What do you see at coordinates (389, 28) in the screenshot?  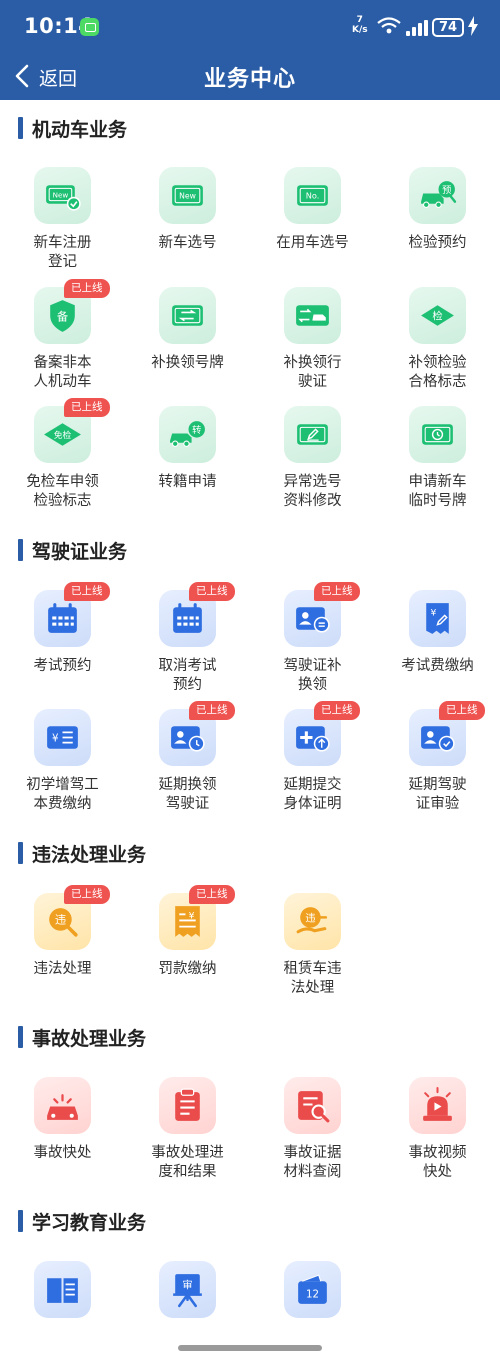 I see `wifi-icon` at bounding box center [389, 28].